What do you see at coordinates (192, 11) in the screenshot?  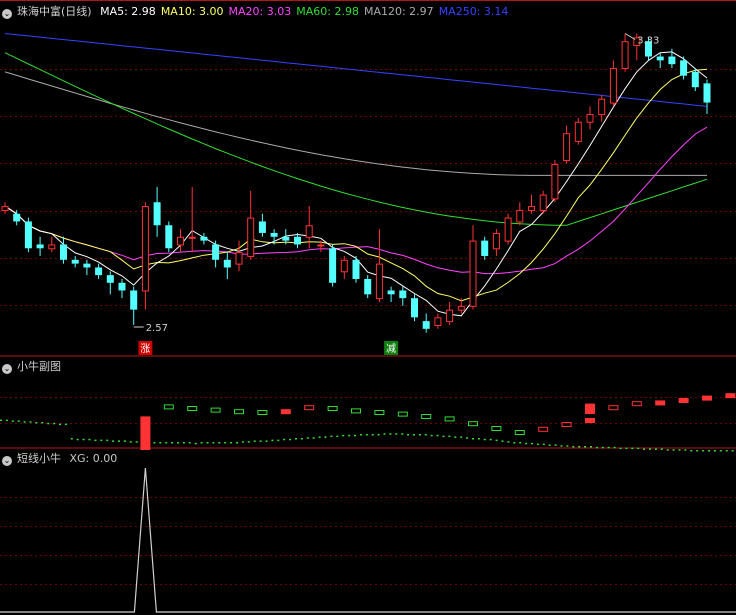 I see `ma-label-ma10: MA10: 3.00` at bounding box center [192, 11].